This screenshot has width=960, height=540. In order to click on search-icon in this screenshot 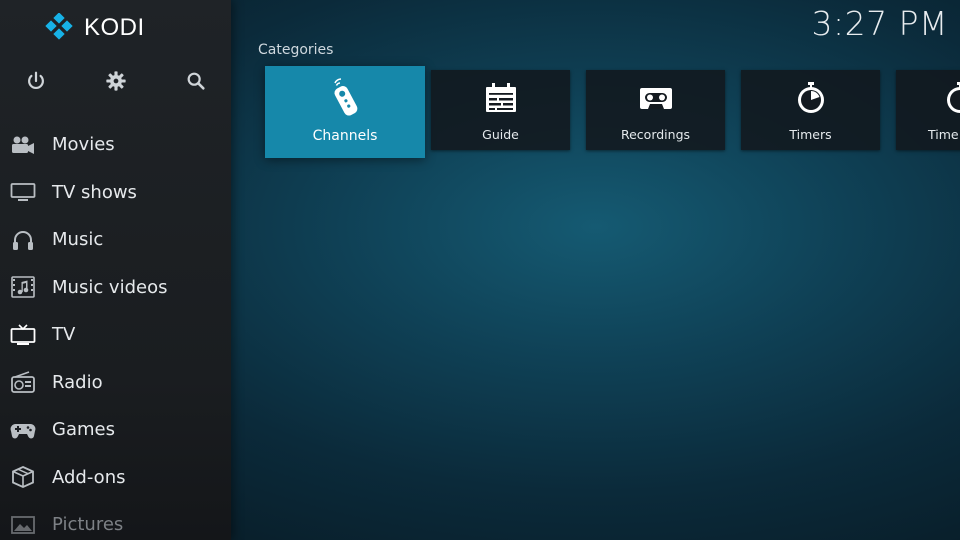, I will do `click(196, 81)`.